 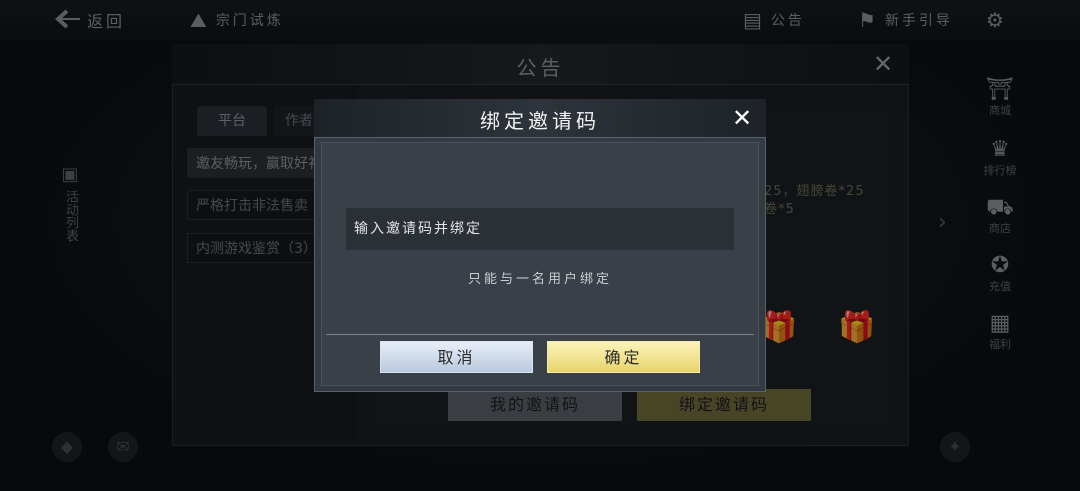 What do you see at coordinates (742, 118) in the screenshot?
I see `close-icon: ✕` at bounding box center [742, 118].